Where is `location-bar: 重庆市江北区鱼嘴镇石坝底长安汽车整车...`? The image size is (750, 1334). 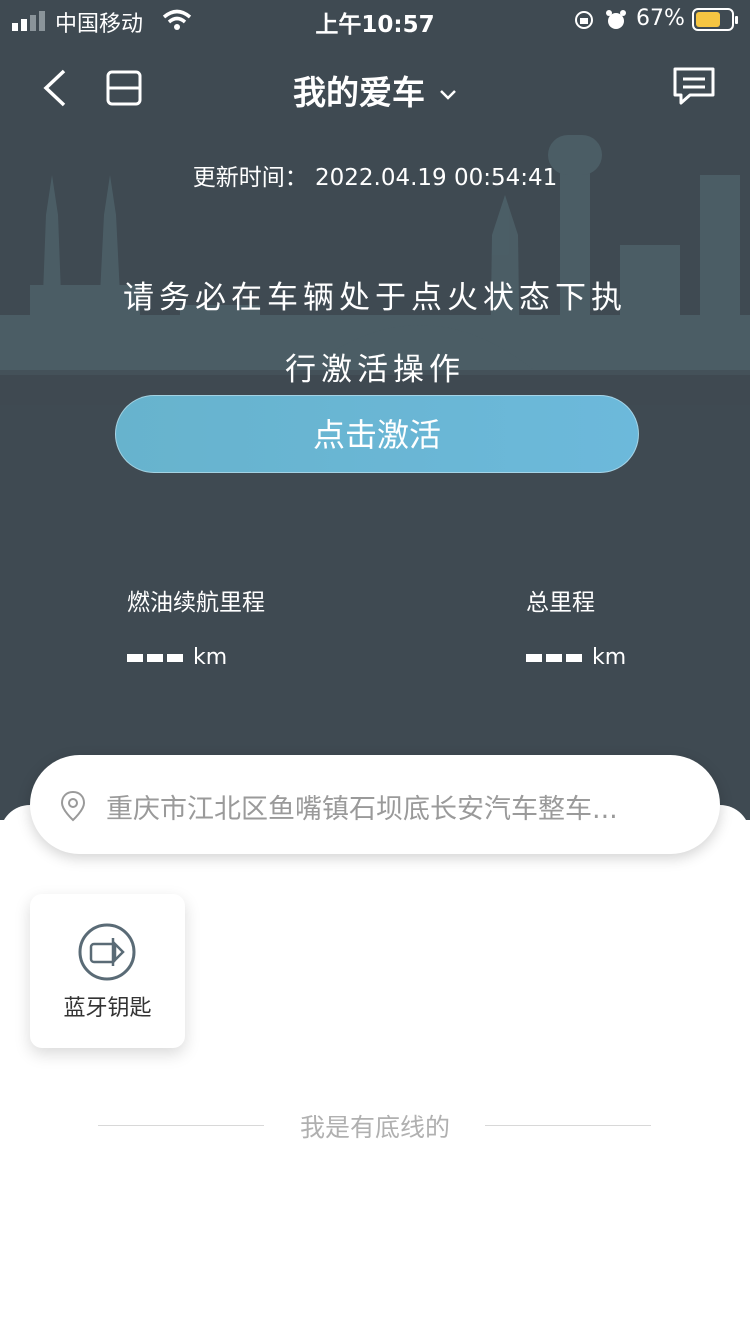 location-bar: 重庆市江北区鱼嘴镇石坝底长安汽车整车... is located at coordinates (375, 804).